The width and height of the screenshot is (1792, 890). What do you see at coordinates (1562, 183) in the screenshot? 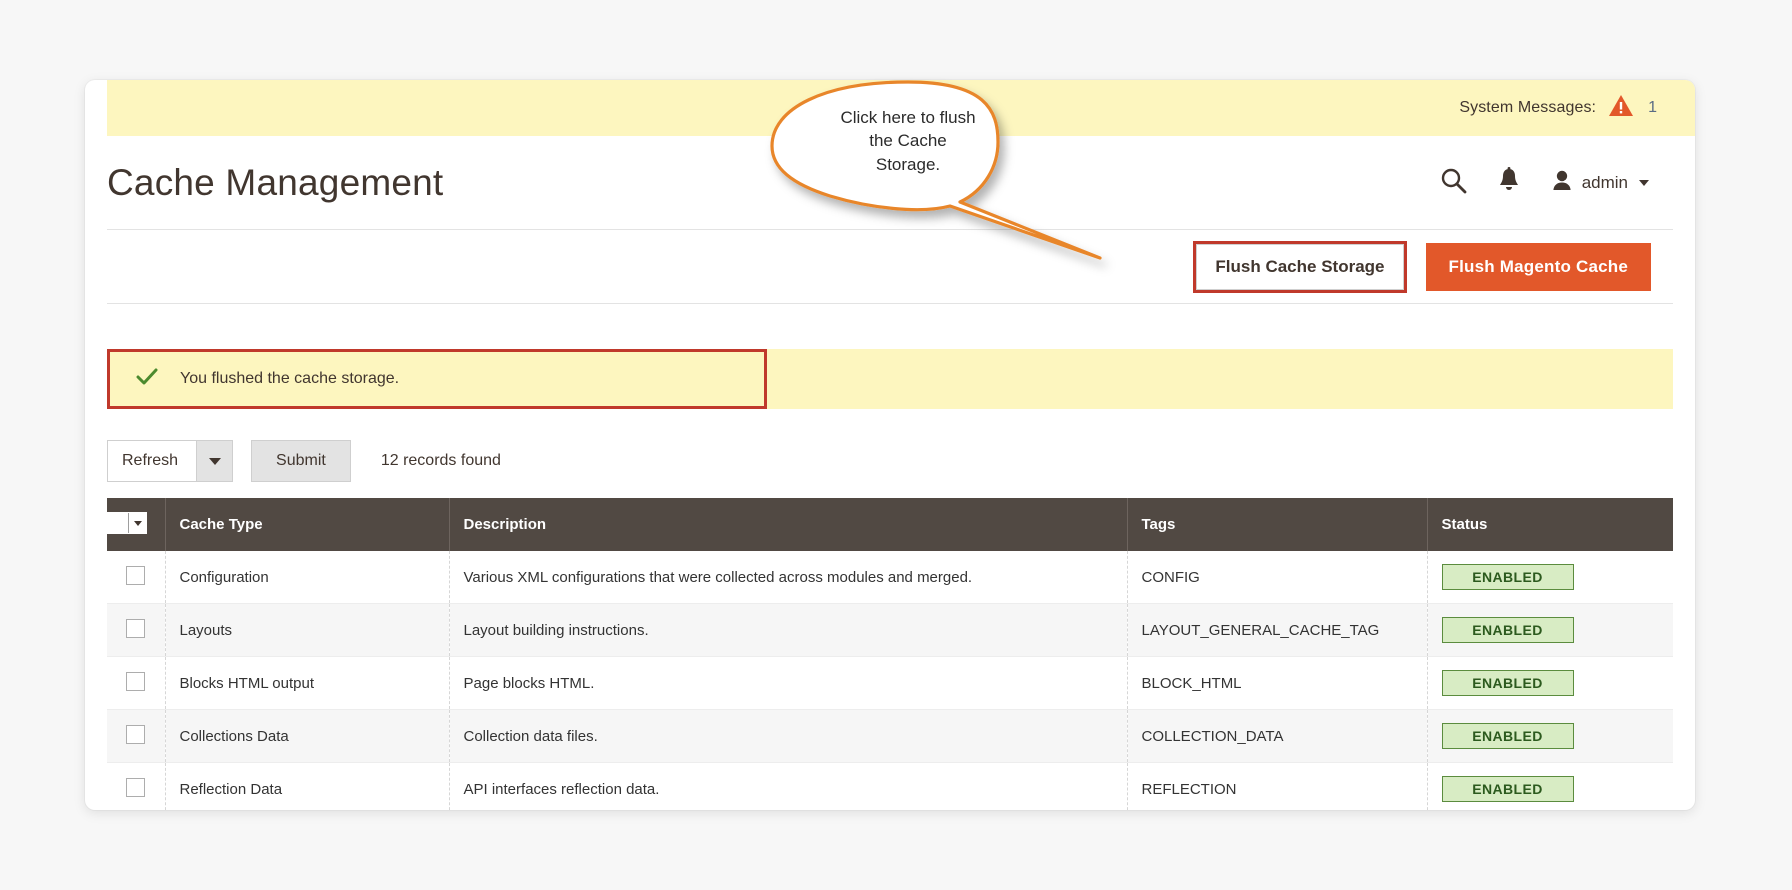
I see `user-avatar-icon` at bounding box center [1562, 183].